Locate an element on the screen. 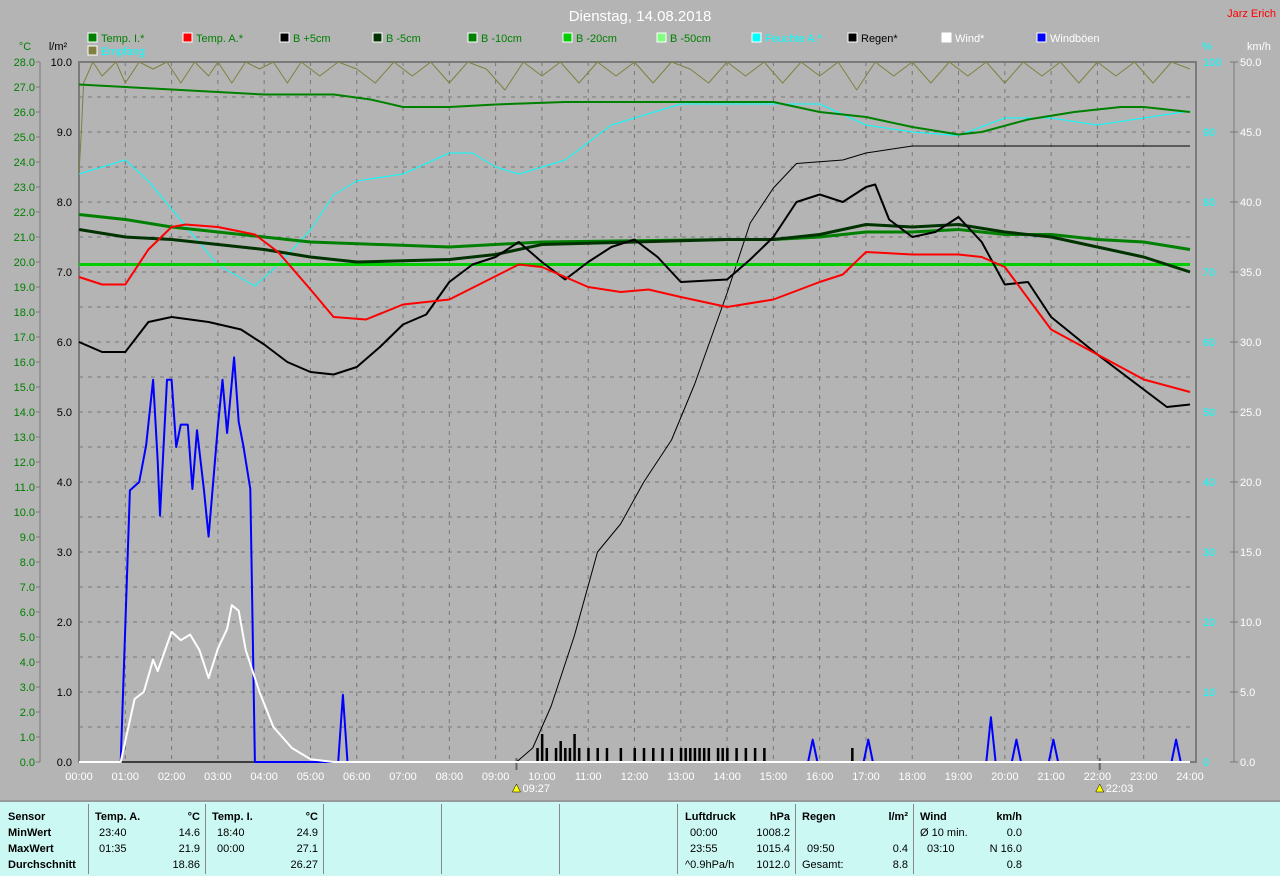  temp-tick-label: 19.0 is located at coordinates (24, 288).